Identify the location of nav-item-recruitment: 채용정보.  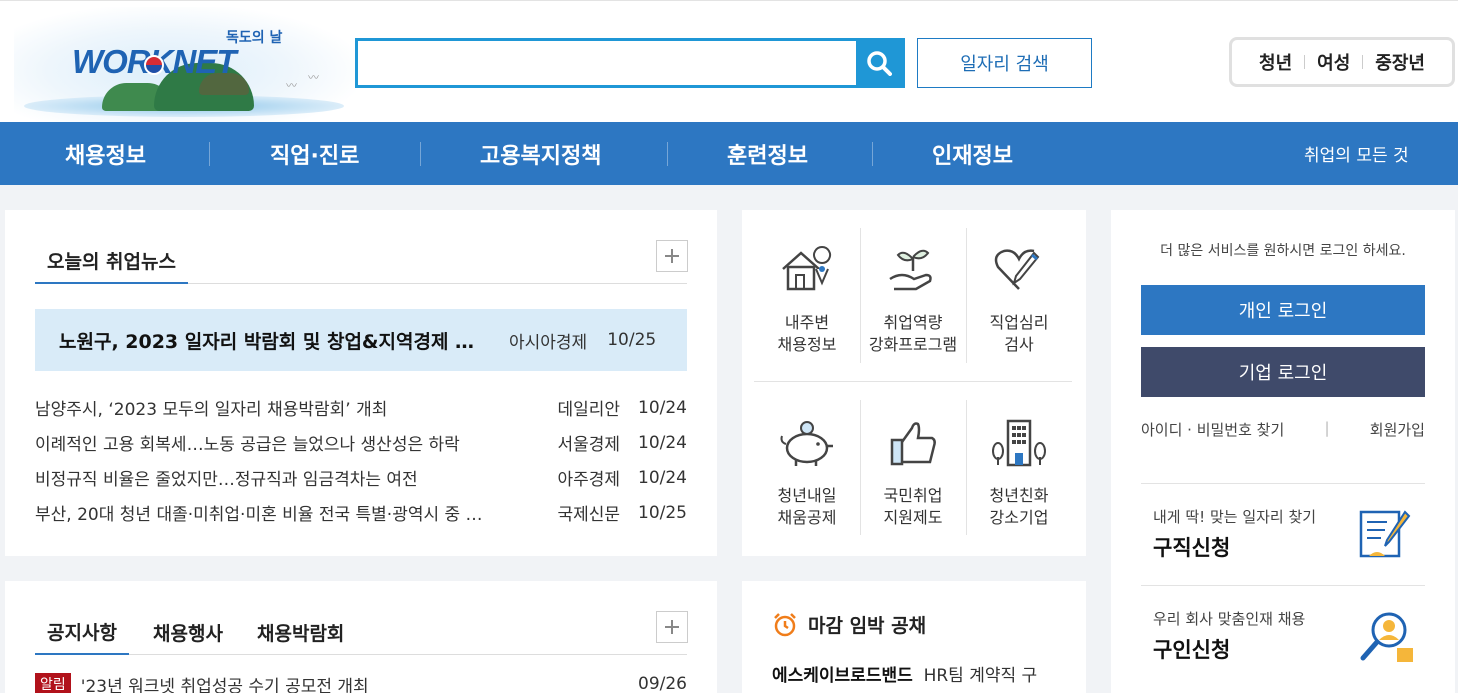
(105, 153).